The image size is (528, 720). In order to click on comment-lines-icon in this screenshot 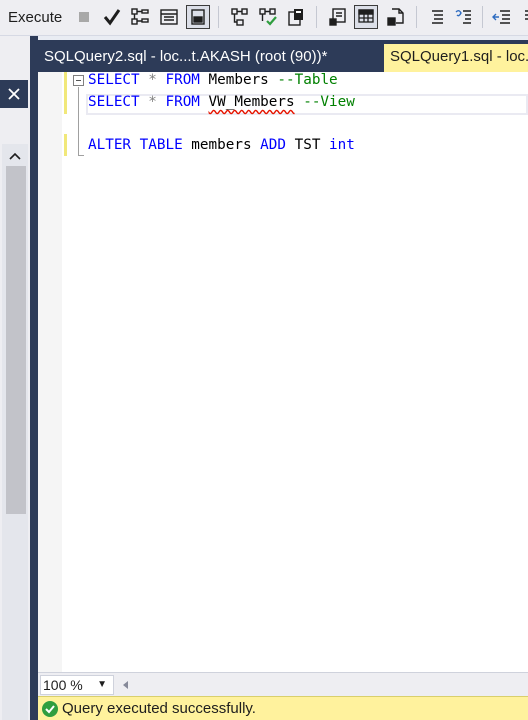, I will do `click(436, 17)`.